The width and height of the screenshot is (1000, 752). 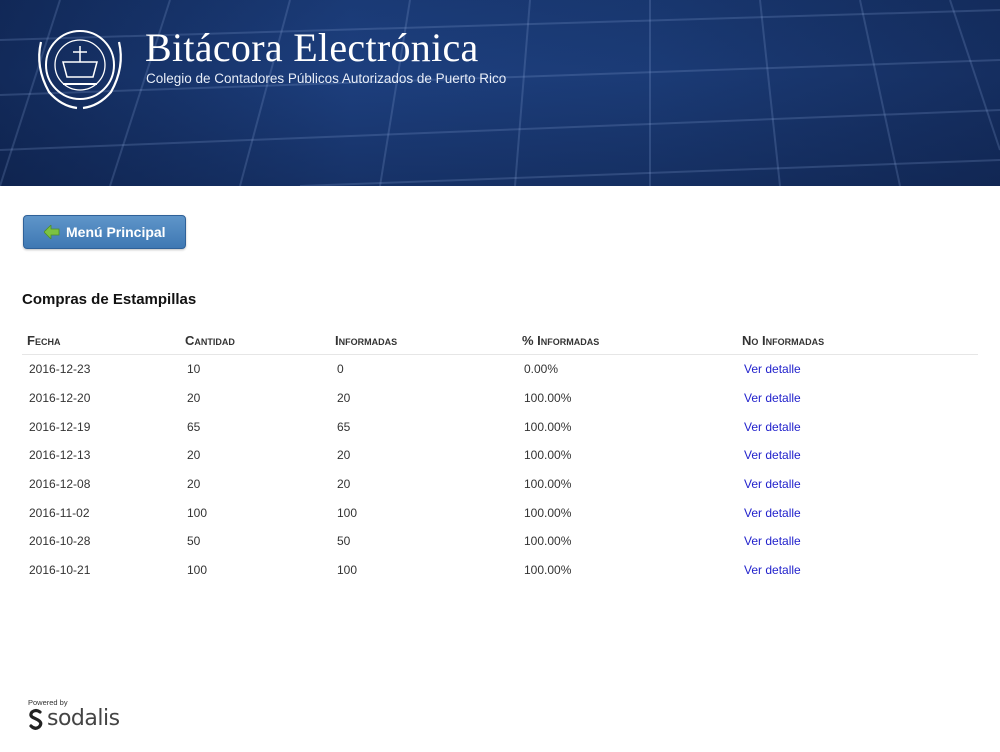 I want to click on col-header-no-informadas: No Informadas, so click(x=857, y=340).